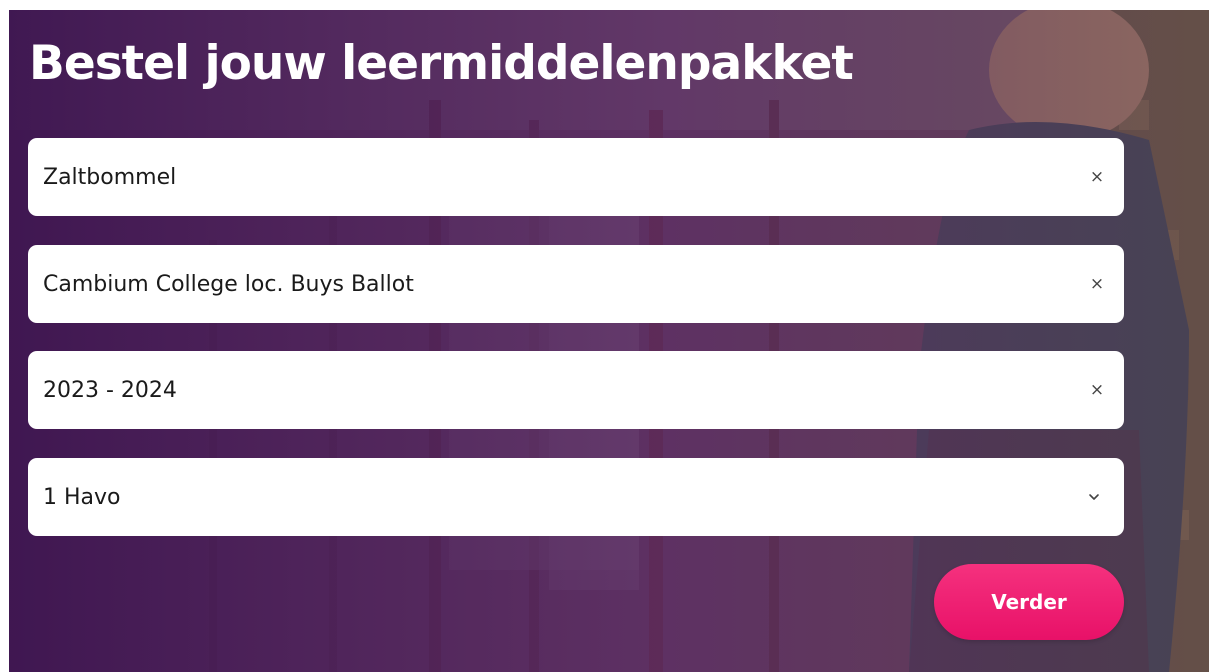 Image resolution: width=1209 pixels, height=672 pixels. I want to click on chevron-down-icon, so click(1097, 497).